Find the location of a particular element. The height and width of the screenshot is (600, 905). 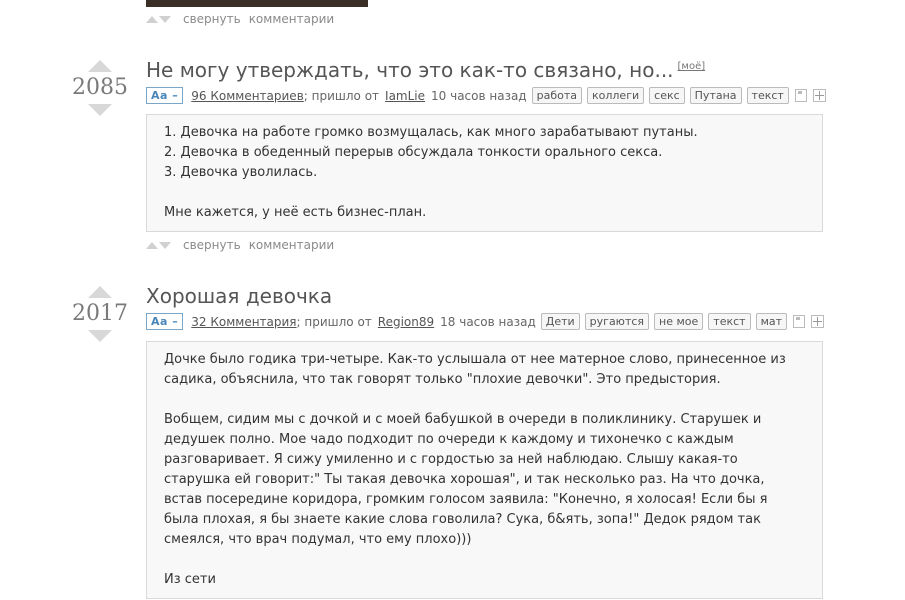

post2-rating: 2017 is located at coordinates (100, 314).